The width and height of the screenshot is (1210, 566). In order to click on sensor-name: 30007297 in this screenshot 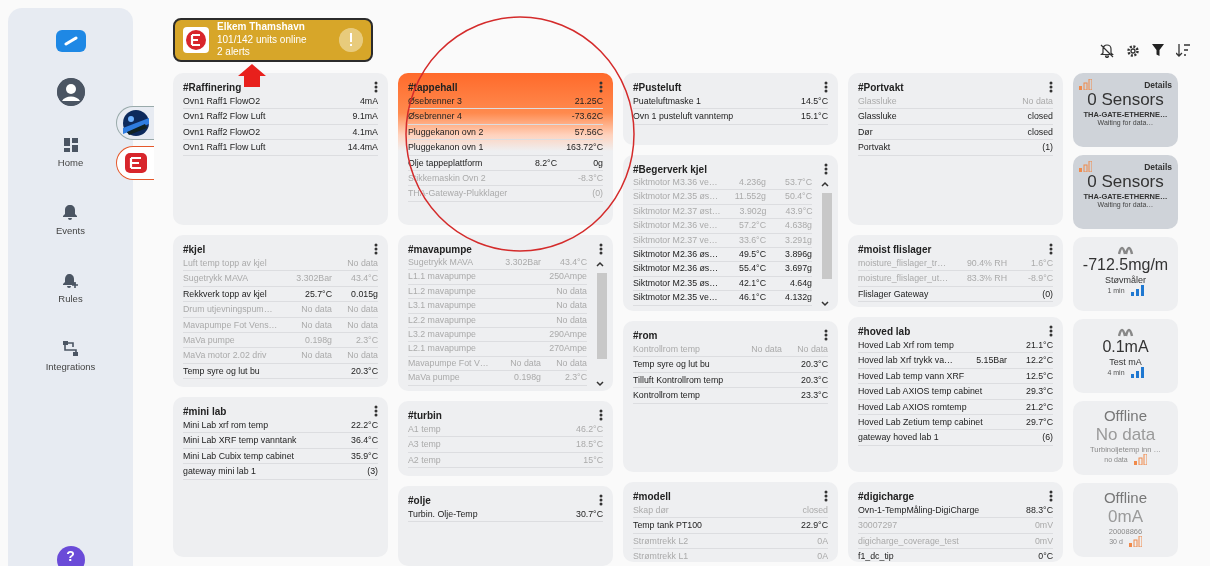, I will do `click(878, 526)`.